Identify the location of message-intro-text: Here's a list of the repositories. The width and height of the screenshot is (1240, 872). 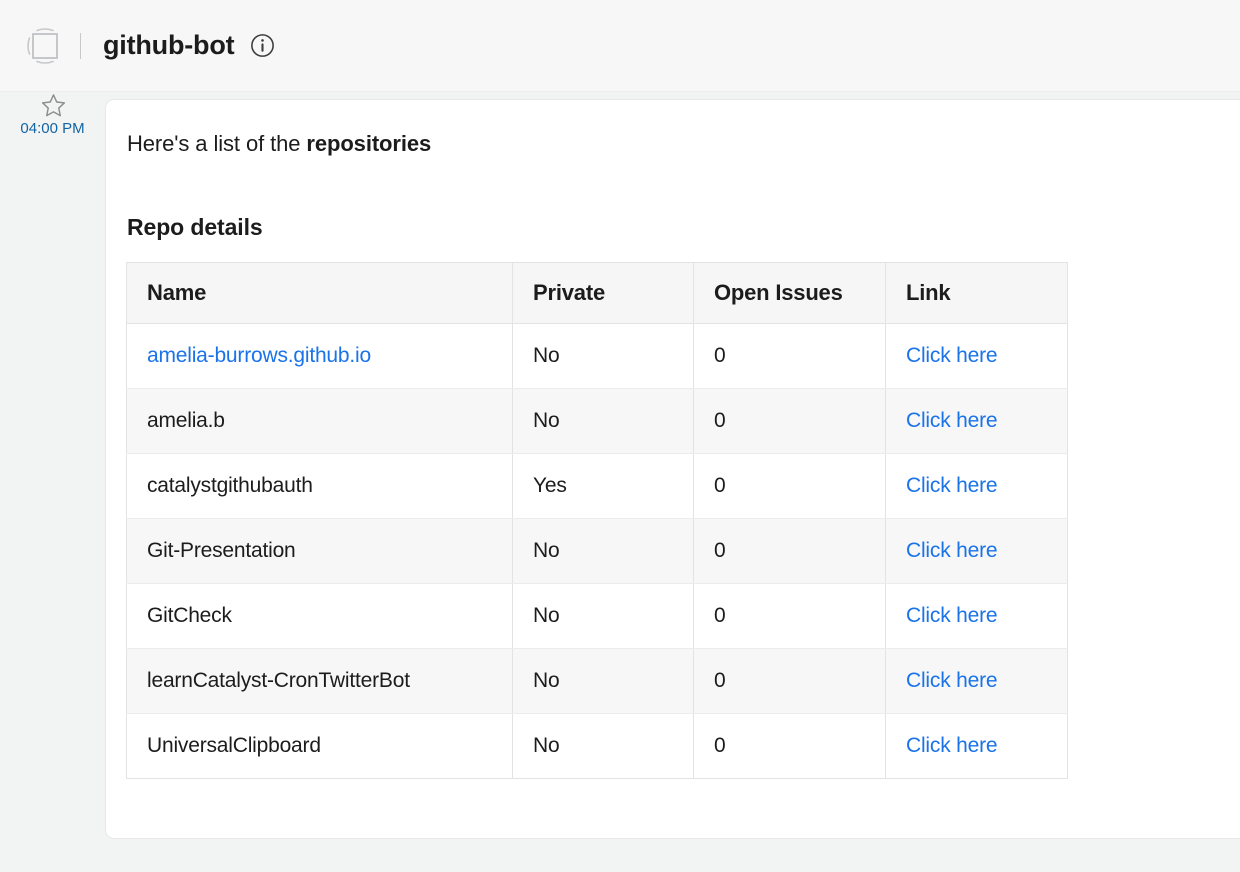
(683, 144).